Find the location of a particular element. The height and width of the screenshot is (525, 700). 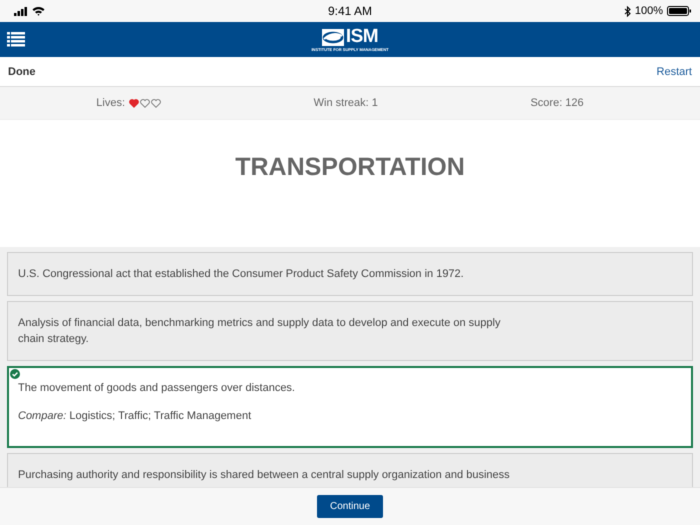

restart-button: Restart is located at coordinates (674, 72).